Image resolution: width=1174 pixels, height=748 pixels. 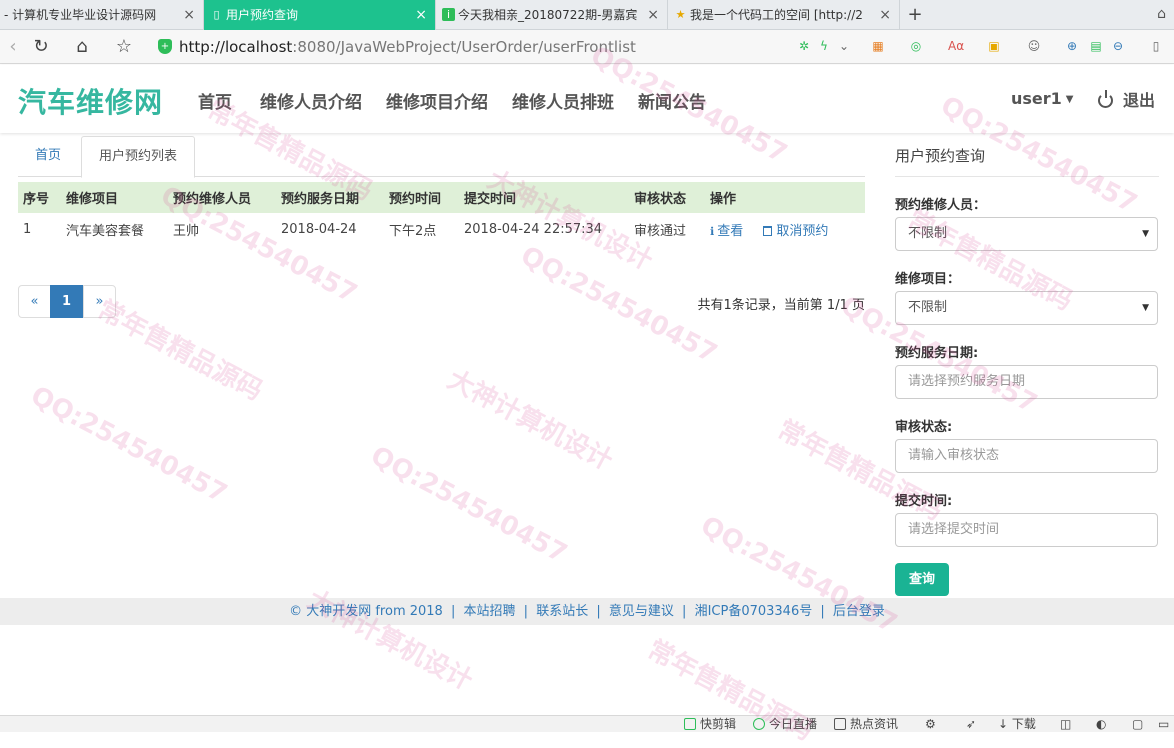 What do you see at coordinates (311, 100) in the screenshot?
I see `nav-item-staff: 维修人员介绍` at bounding box center [311, 100].